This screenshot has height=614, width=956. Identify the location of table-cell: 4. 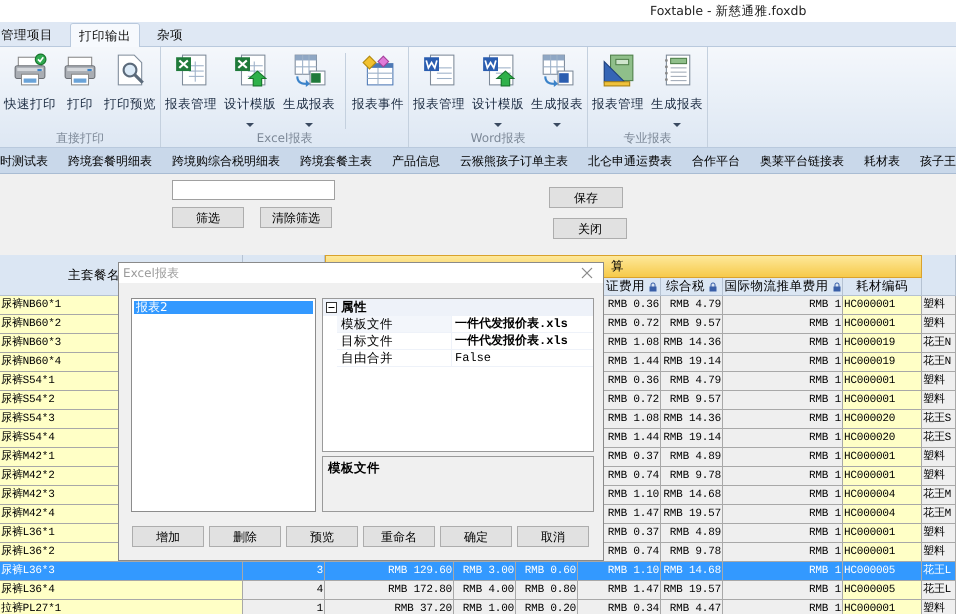
(284, 590).